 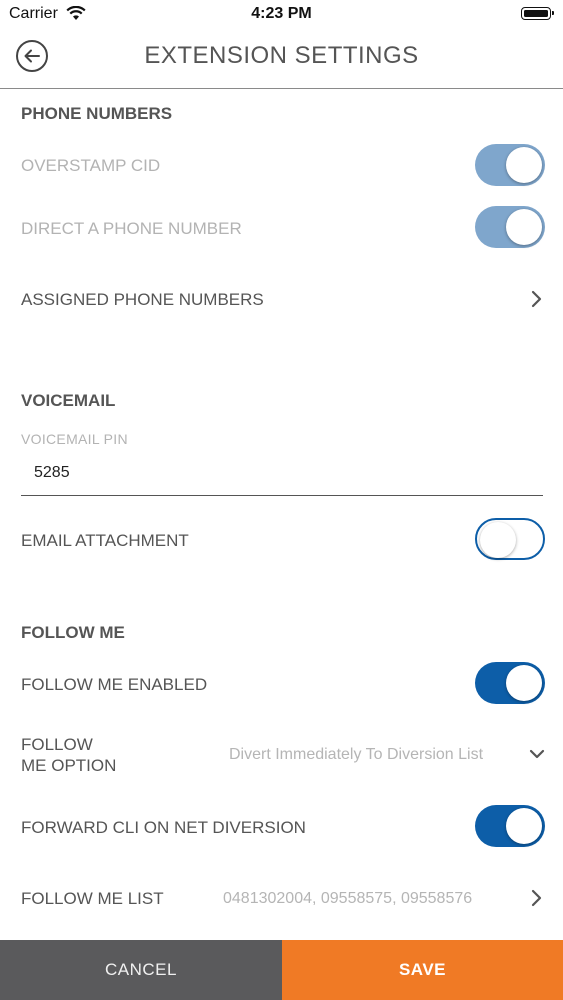 What do you see at coordinates (141, 970) in the screenshot?
I see `cancel-button: CANCEL` at bounding box center [141, 970].